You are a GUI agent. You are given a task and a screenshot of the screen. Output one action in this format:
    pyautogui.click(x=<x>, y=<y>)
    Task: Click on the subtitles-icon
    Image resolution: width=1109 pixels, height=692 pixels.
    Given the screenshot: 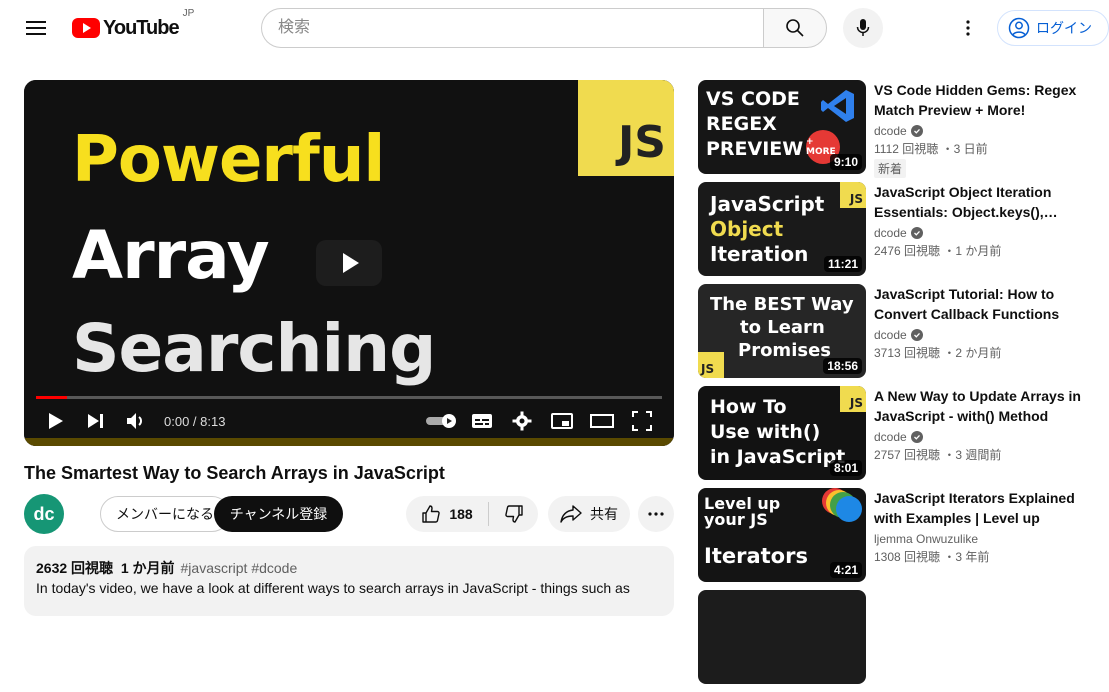 What is the action you would take?
    pyautogui.click(x=482, y=421)
    